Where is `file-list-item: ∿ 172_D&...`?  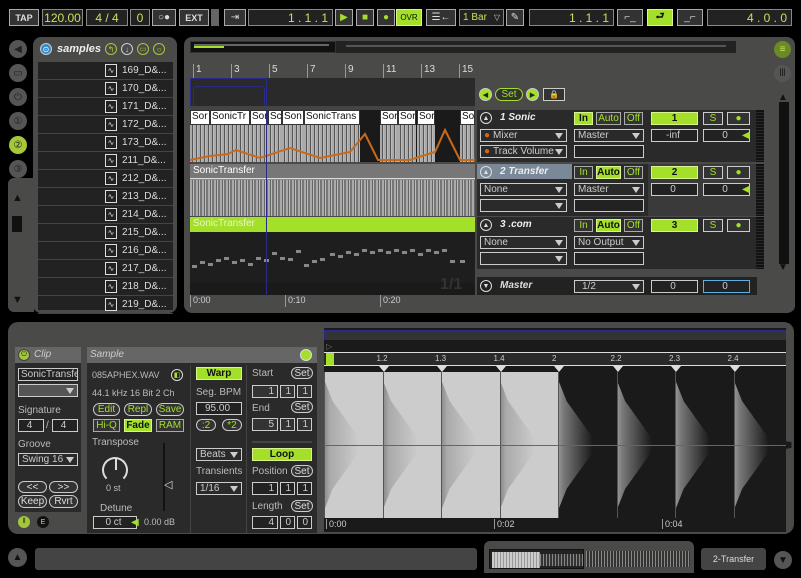
file-list-item: ∿ 172_D&... is located at coordinates (105, 125).